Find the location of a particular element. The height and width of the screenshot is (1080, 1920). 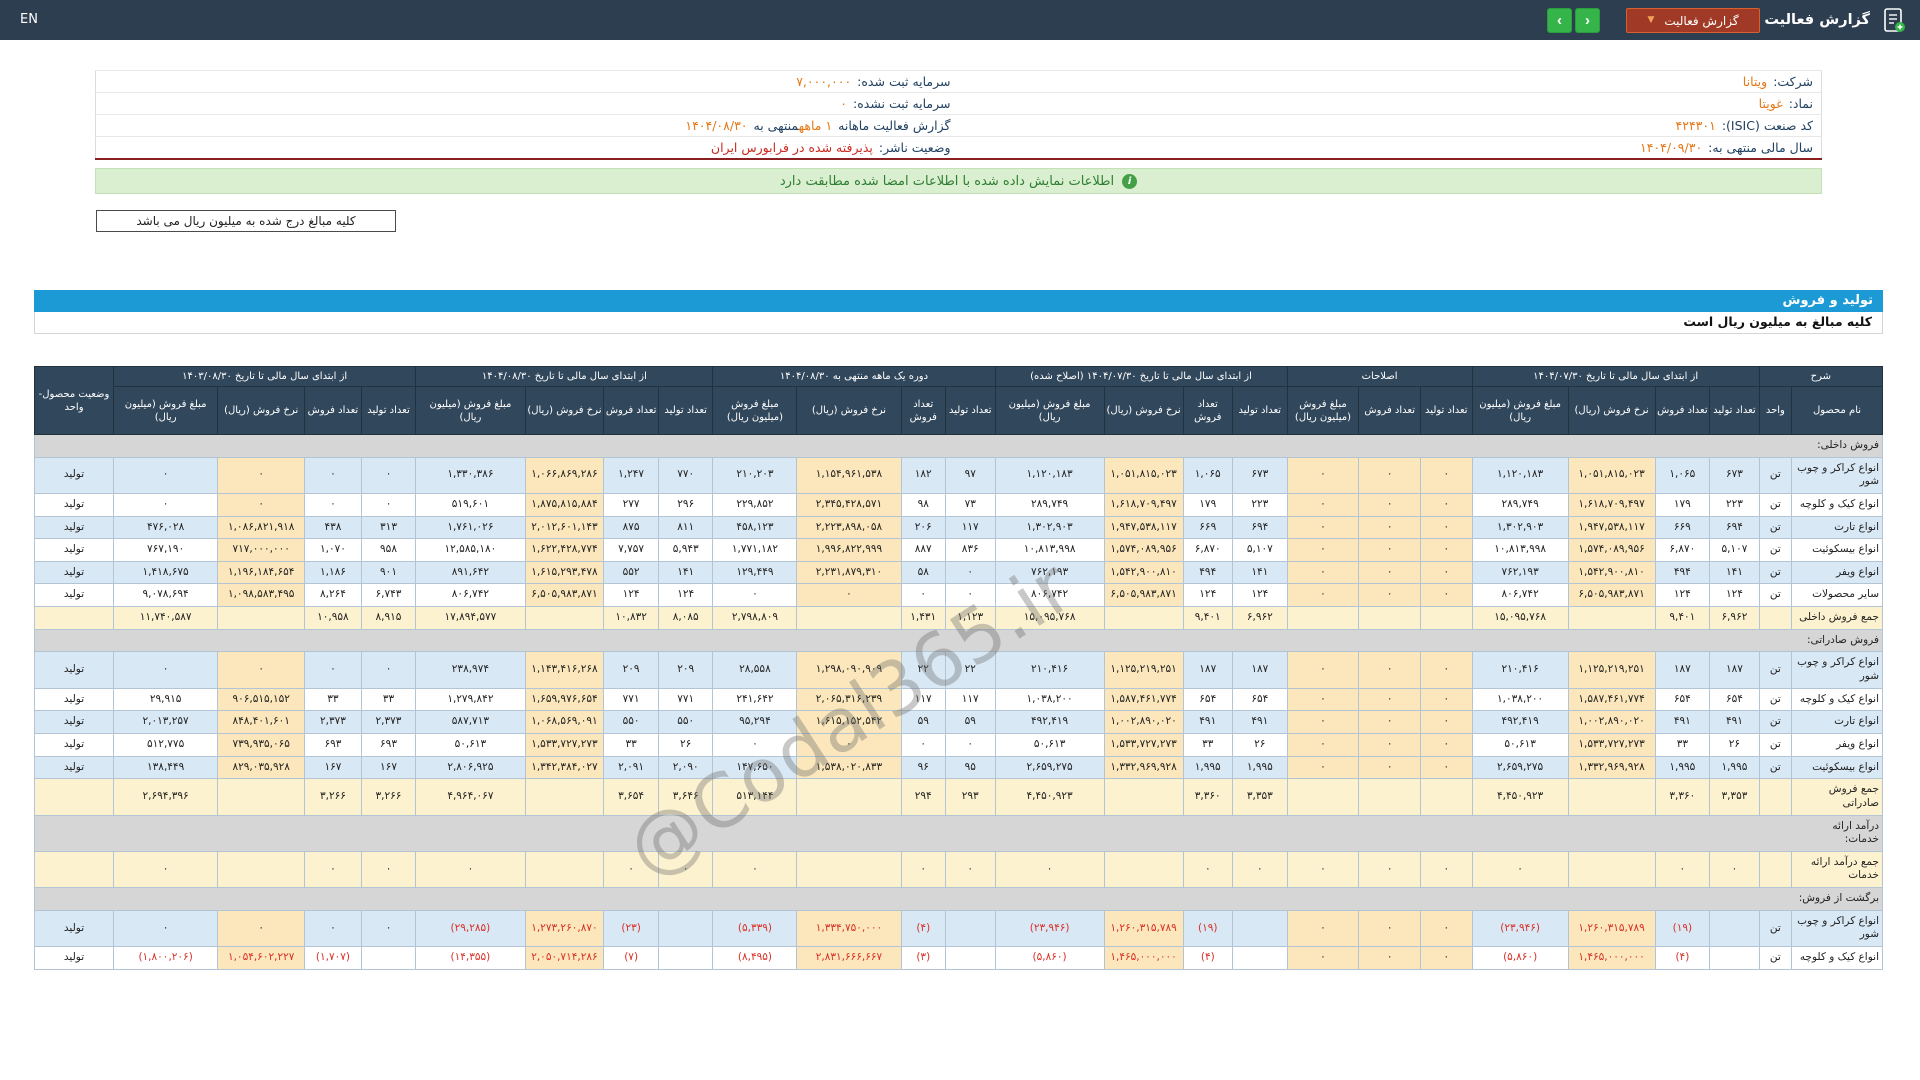

value-cell: ۱۰,۹۵۸ is located at coordinates (333, 618).